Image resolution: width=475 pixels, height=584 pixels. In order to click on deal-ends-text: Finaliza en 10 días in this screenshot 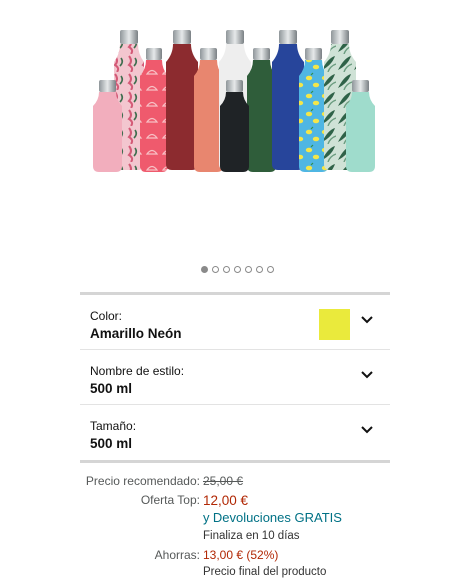, I will do `click(251, 536)`.